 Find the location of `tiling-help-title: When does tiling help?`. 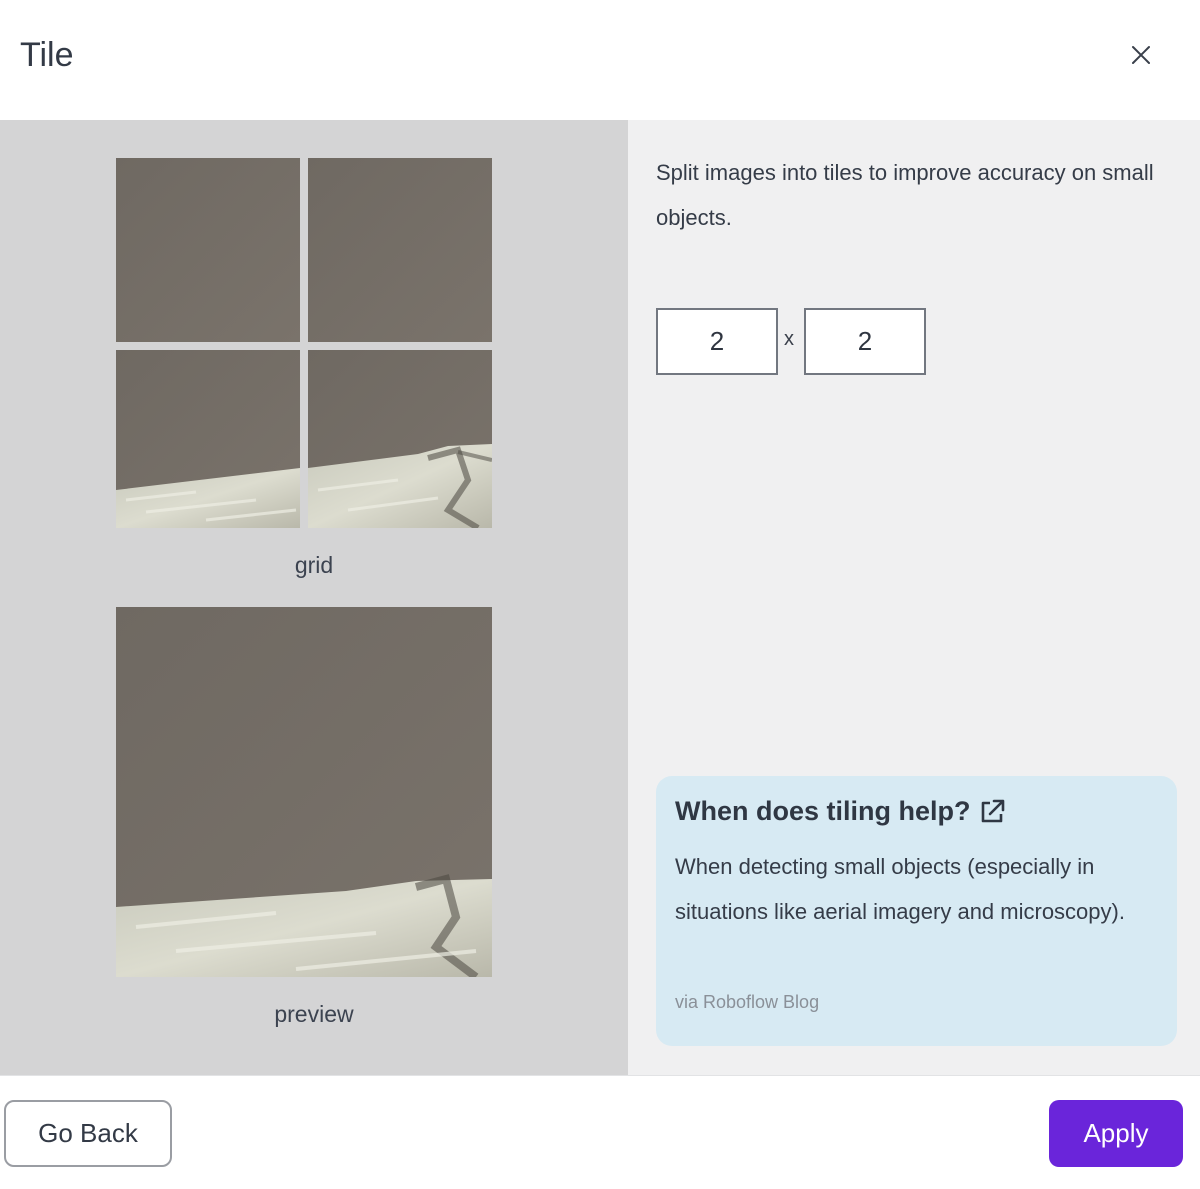

tiling-help-title: When does tiling help? is located at coordinates (823, 811).